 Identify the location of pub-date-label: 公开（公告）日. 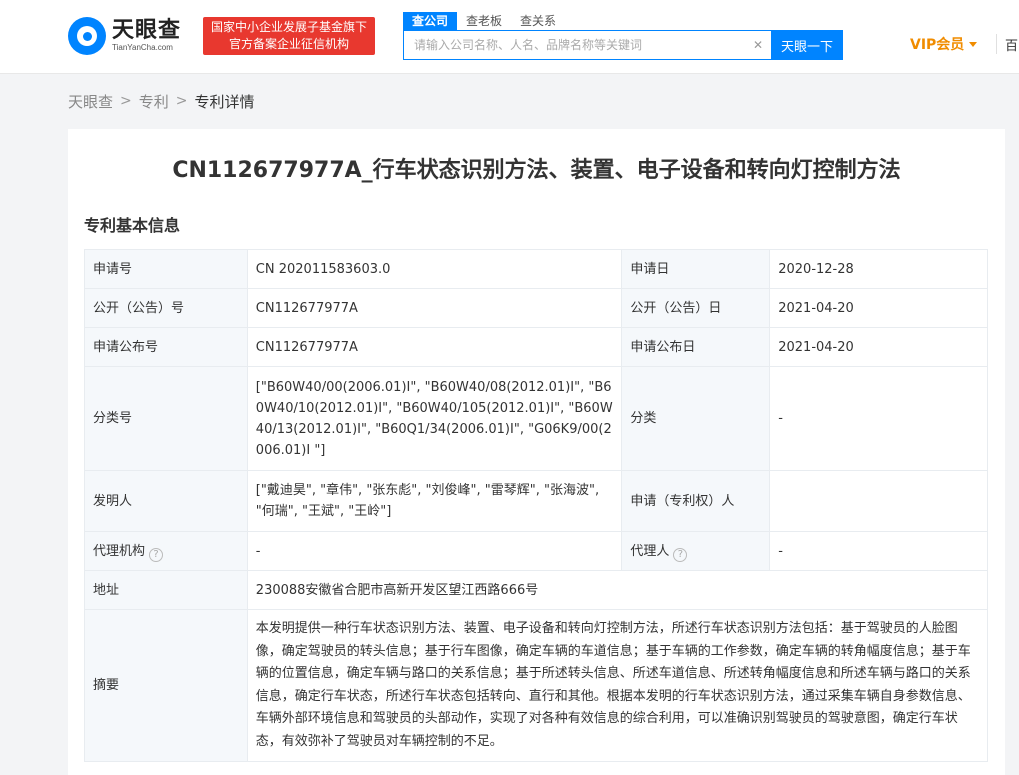
(696, 308).